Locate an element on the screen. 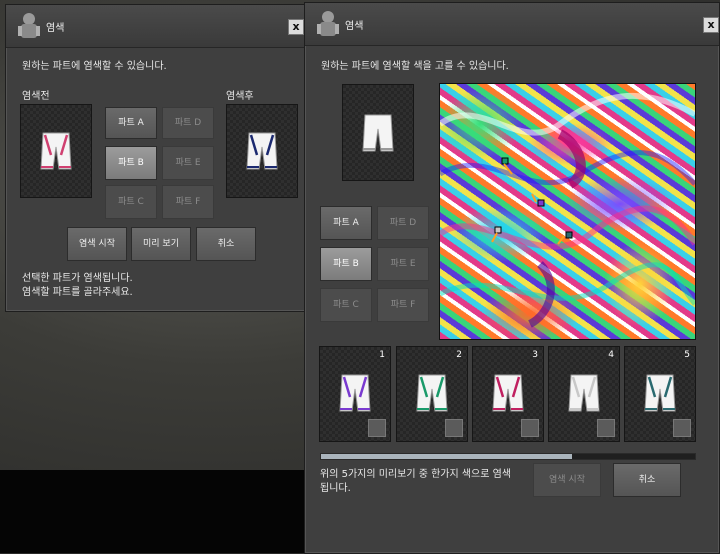 This screenshot has height=554, width=720. pants-icon is located at coordinates (378, 133).